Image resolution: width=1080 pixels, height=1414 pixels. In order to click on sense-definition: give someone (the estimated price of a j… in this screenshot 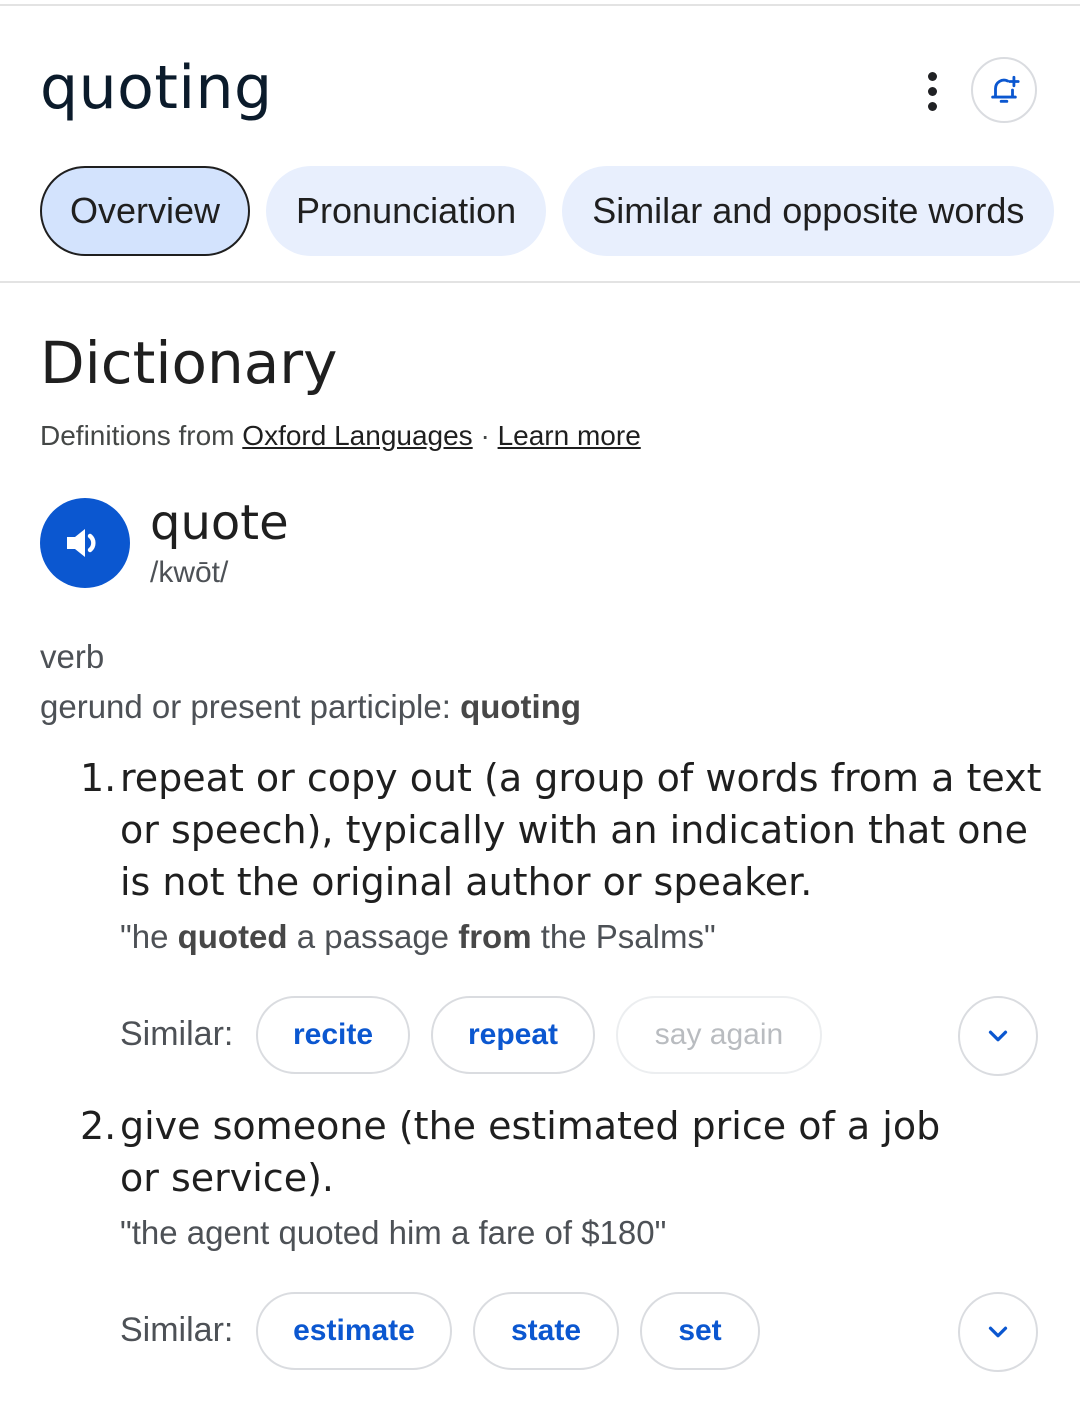, I will do `click(530, 1152)`.